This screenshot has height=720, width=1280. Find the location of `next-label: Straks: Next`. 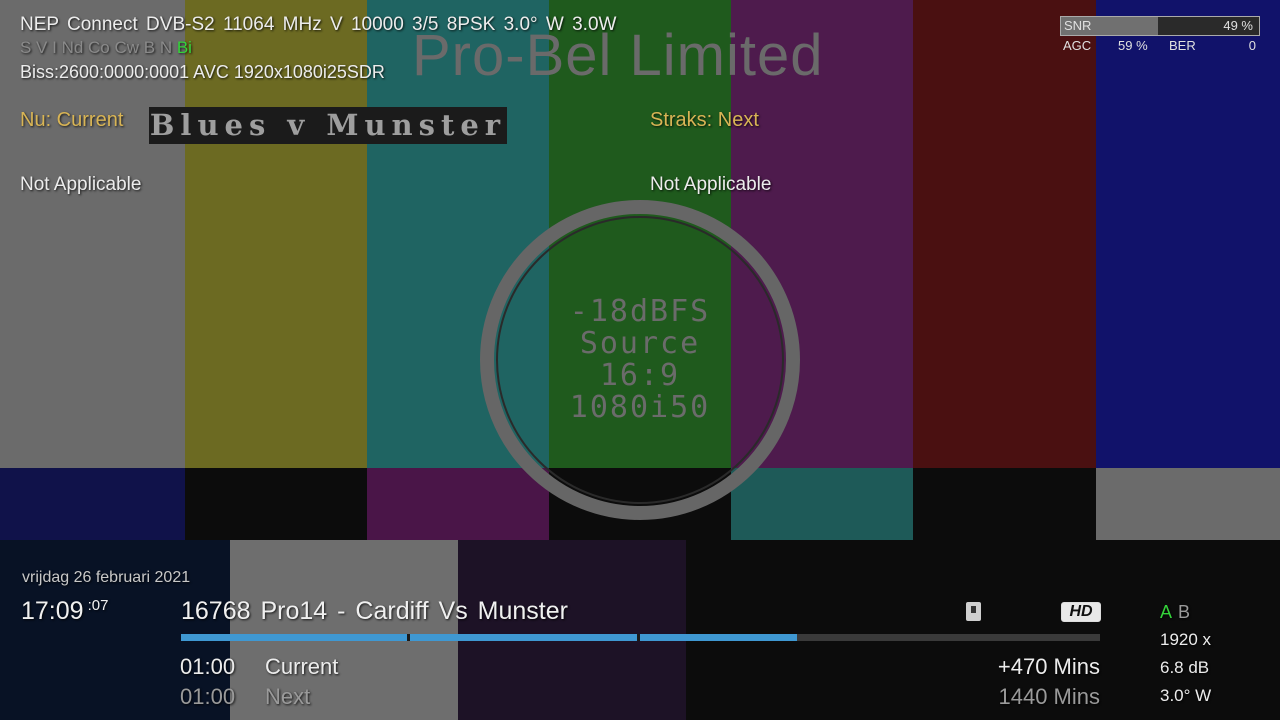

next-label: Straks: Next is located at coordinates (704, 120).